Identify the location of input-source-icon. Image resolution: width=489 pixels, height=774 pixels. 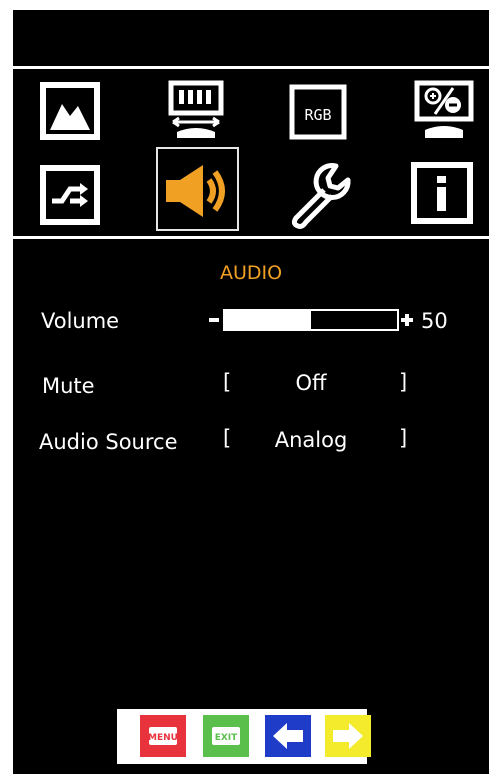
(70, 195).